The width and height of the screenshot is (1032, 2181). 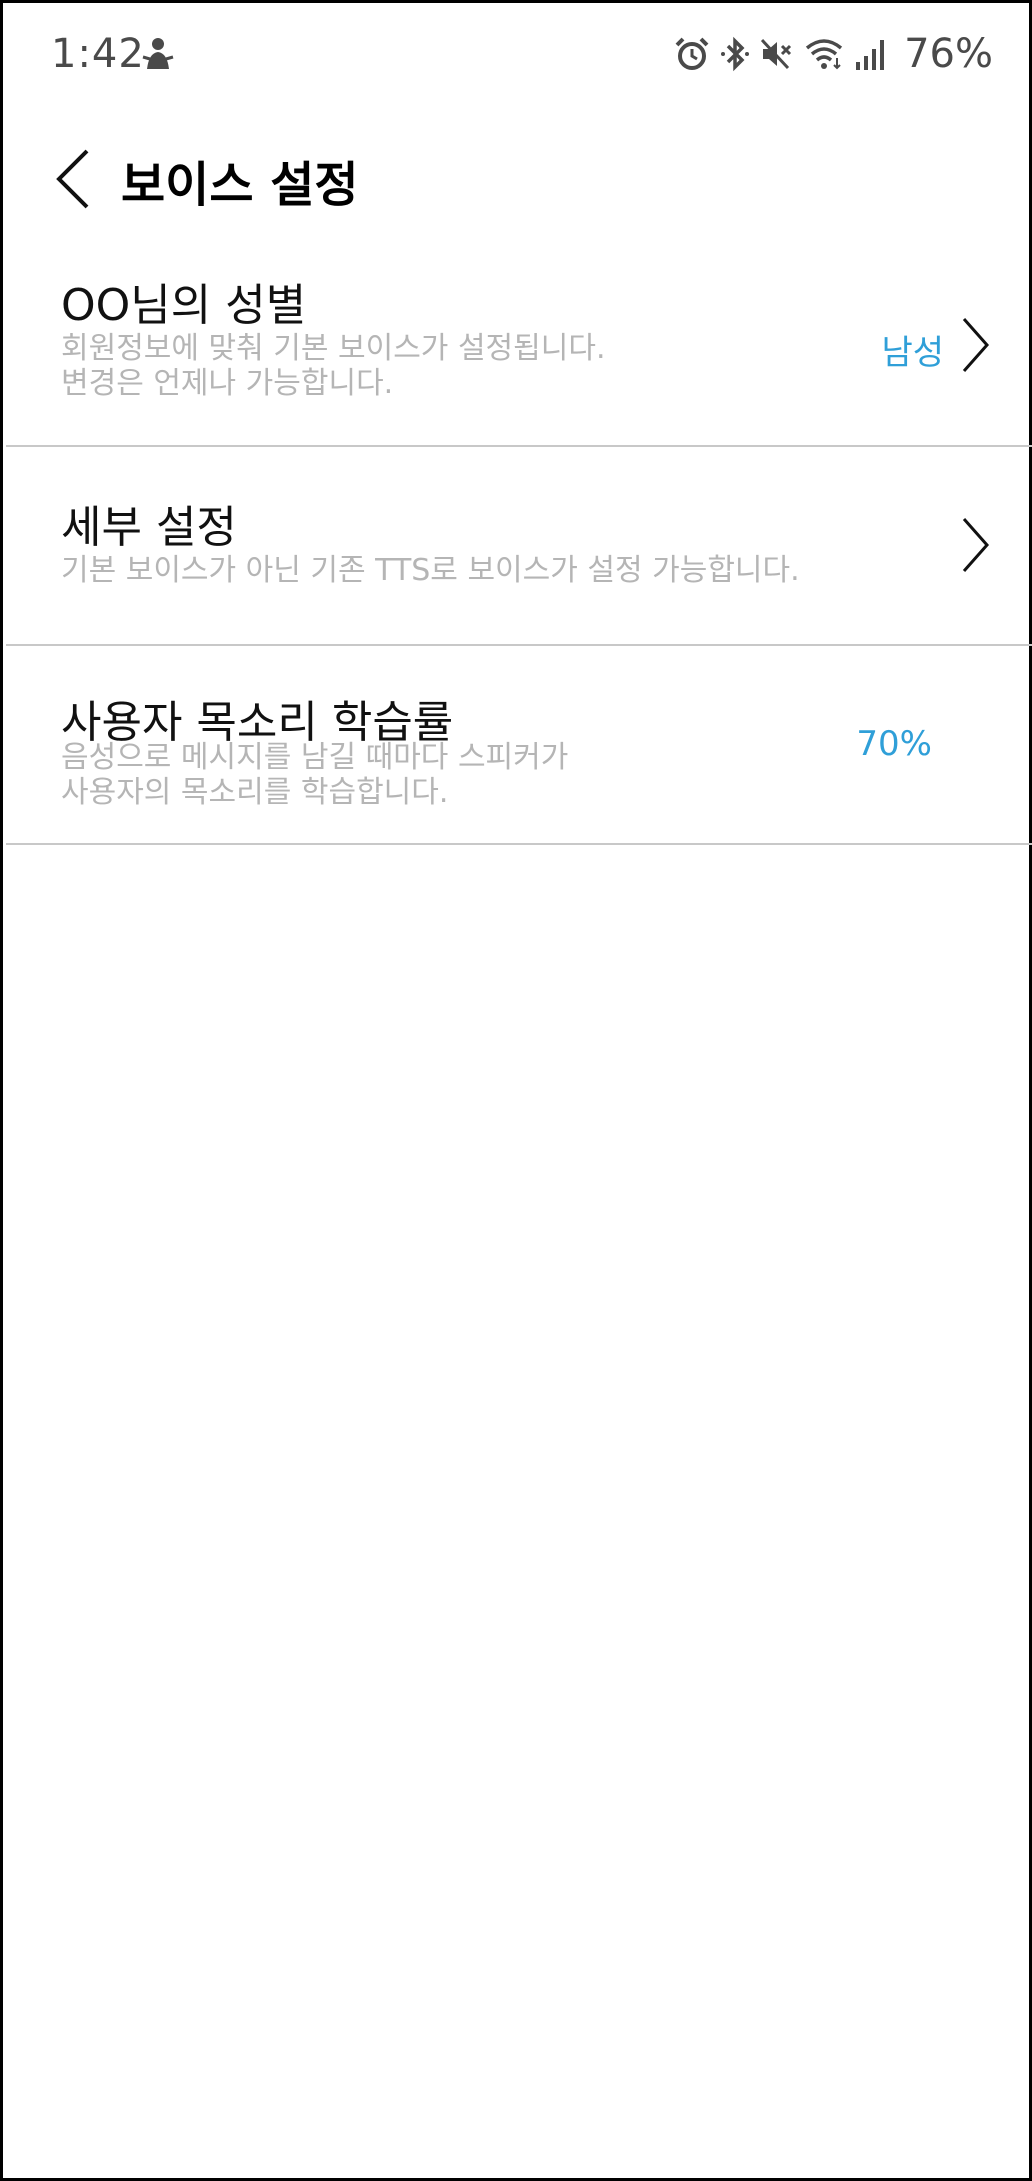 I want to click on bluetooth-icon, so click(x=735, y=54).